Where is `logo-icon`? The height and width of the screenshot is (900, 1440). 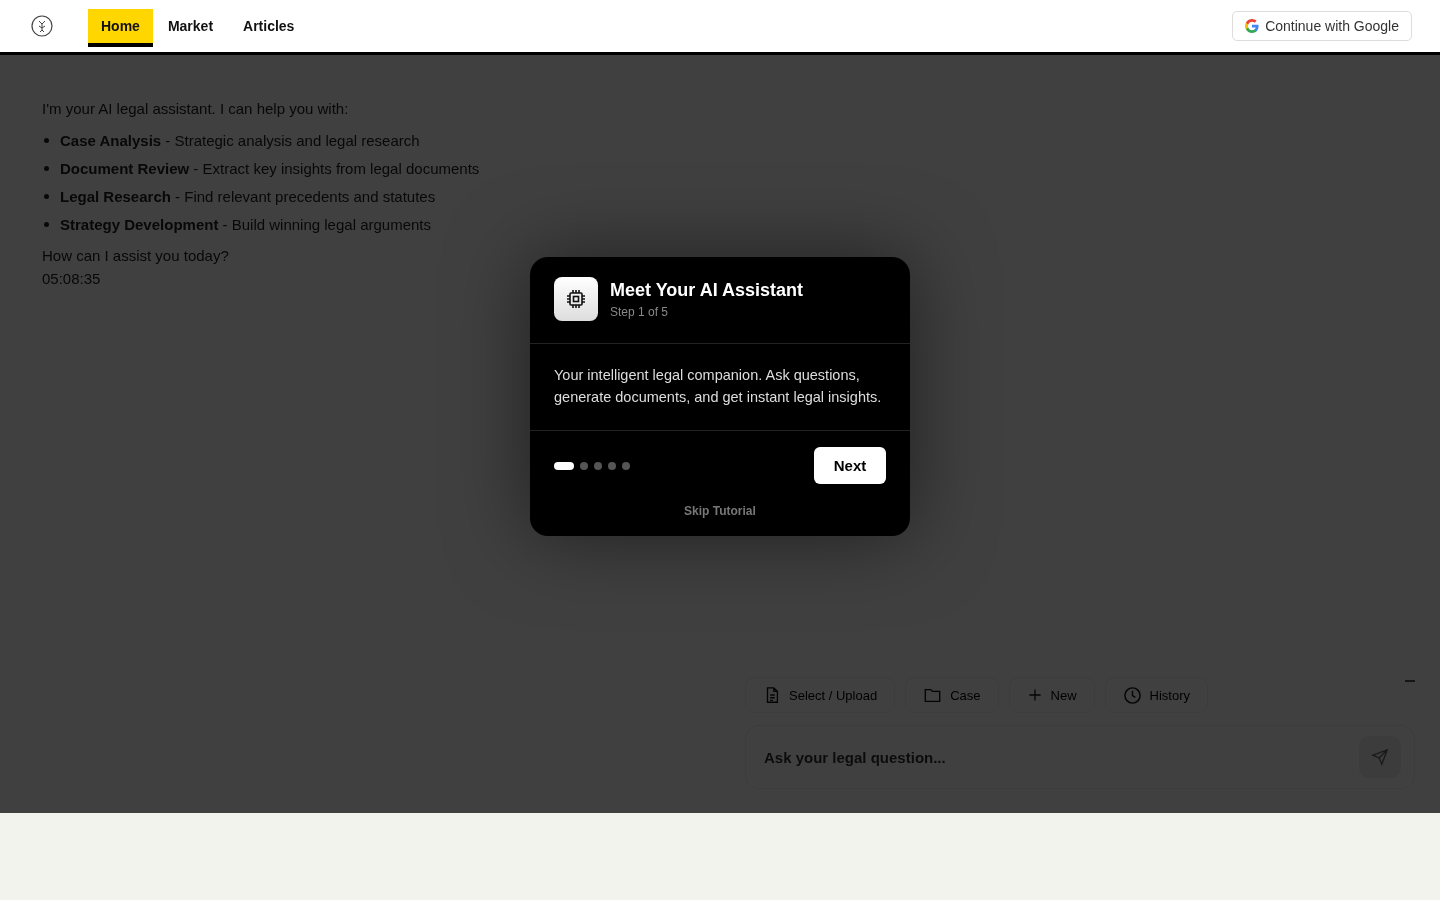
logo-icon is located at coordinates (42, 26).